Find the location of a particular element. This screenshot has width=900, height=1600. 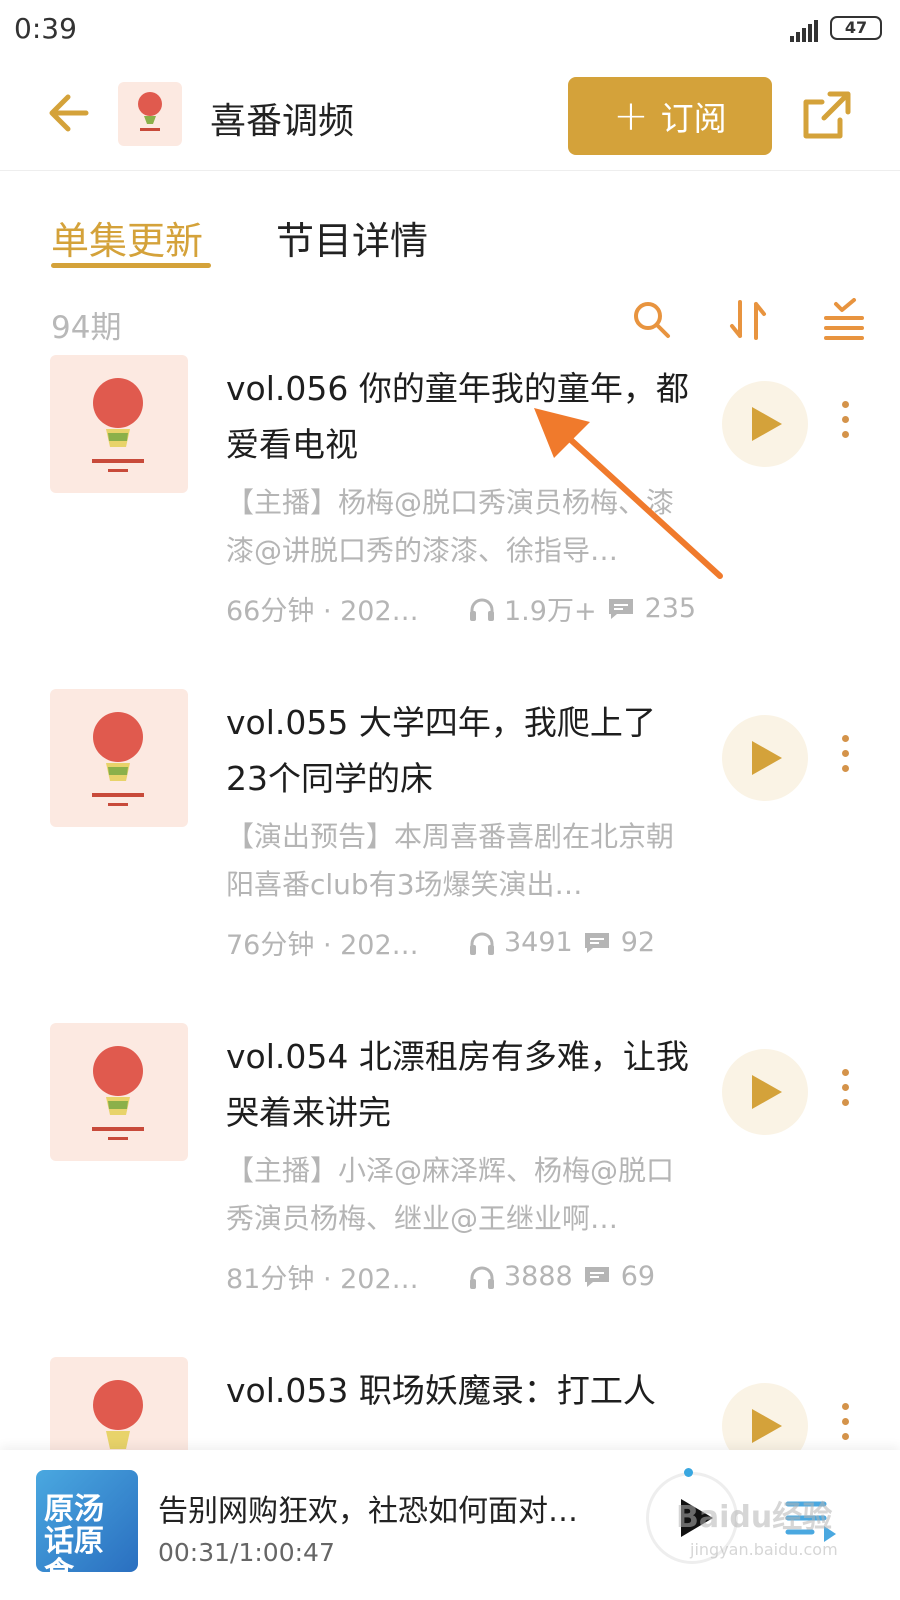

mini-player-time: 00:31/1:00:47 is located at coordinates (246, 1552).